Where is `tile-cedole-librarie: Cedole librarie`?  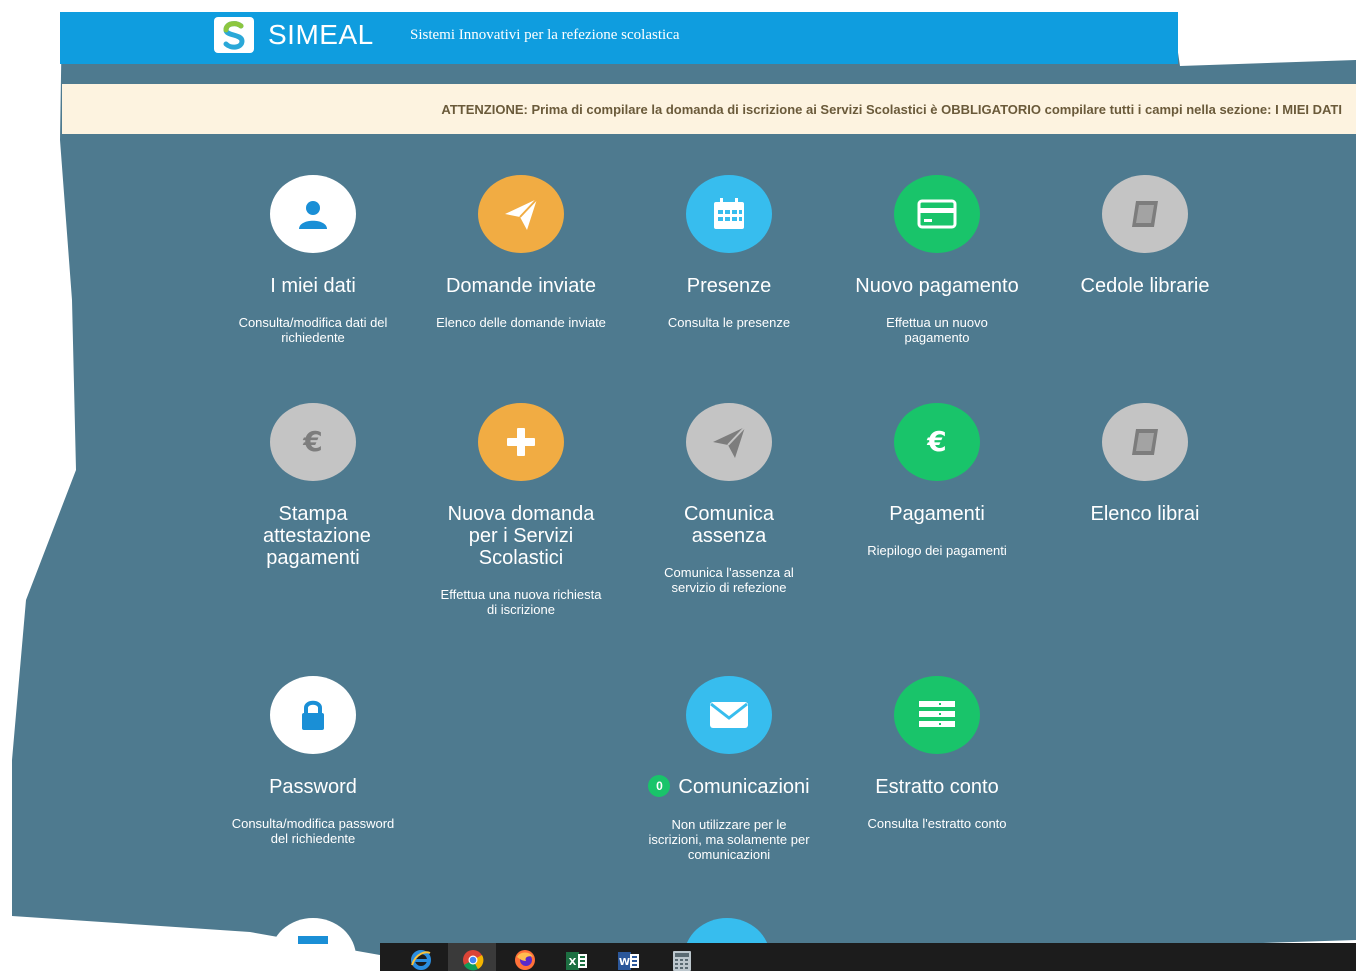 tile-cedole-librarie: Cedole librarie is located at coordinates (1145, 245).